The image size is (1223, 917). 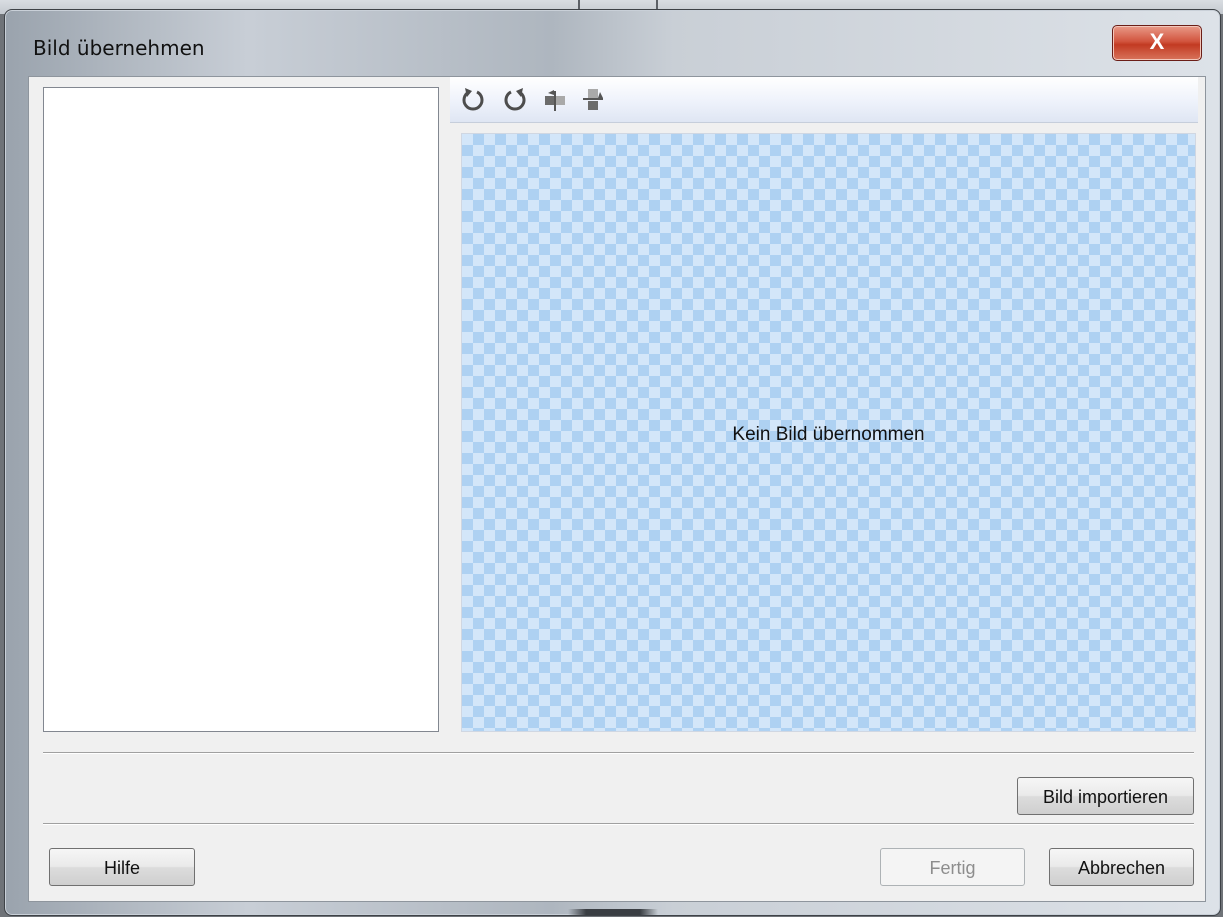 What do you see at coordinates (555, 100) in the screenshot?
I see `flip-horizontal-icon` at bounding box center [555, 100].